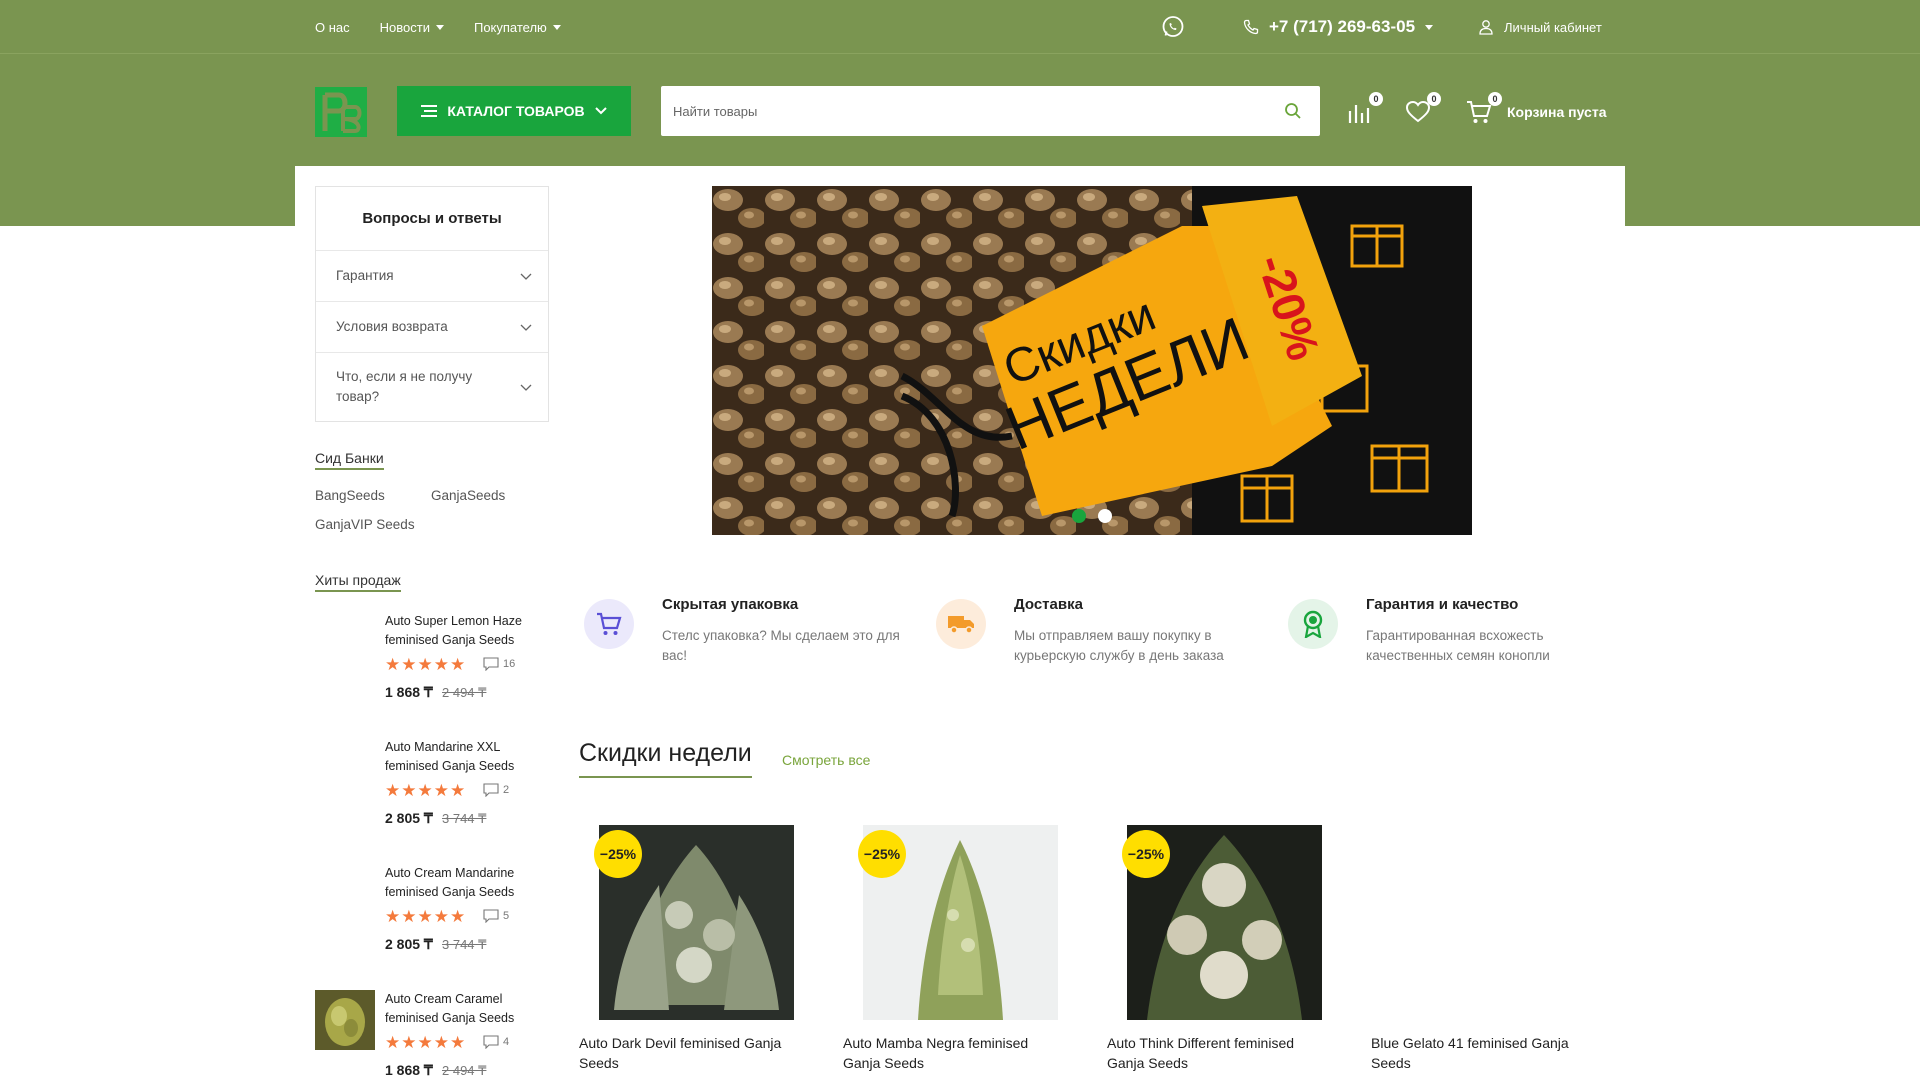 Image resolution: width=1920 pixels, height=1090 pixels. Describe the element at coordinates (956, 111) in the screenshot. I see `search-input` at that location.